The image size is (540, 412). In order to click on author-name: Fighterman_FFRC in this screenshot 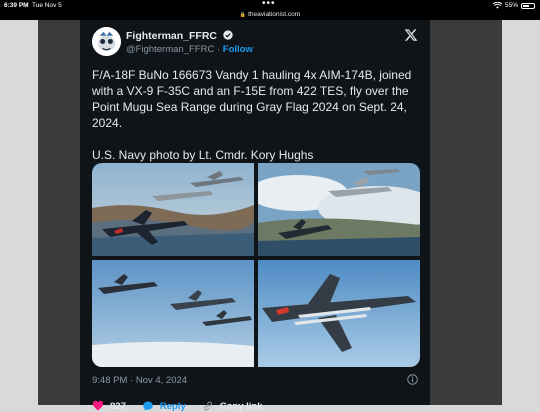, I will do `click(179, 36)`.